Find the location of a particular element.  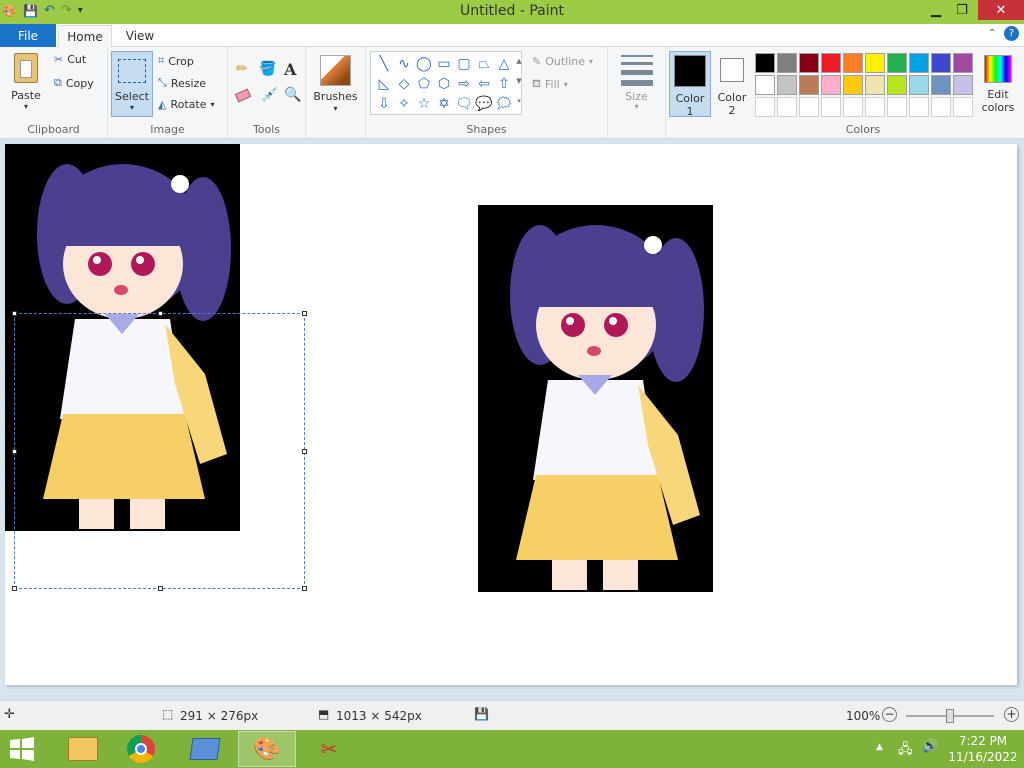

rotate-button: ◭ Rotate ▾ is located at coordinates (186, 104).